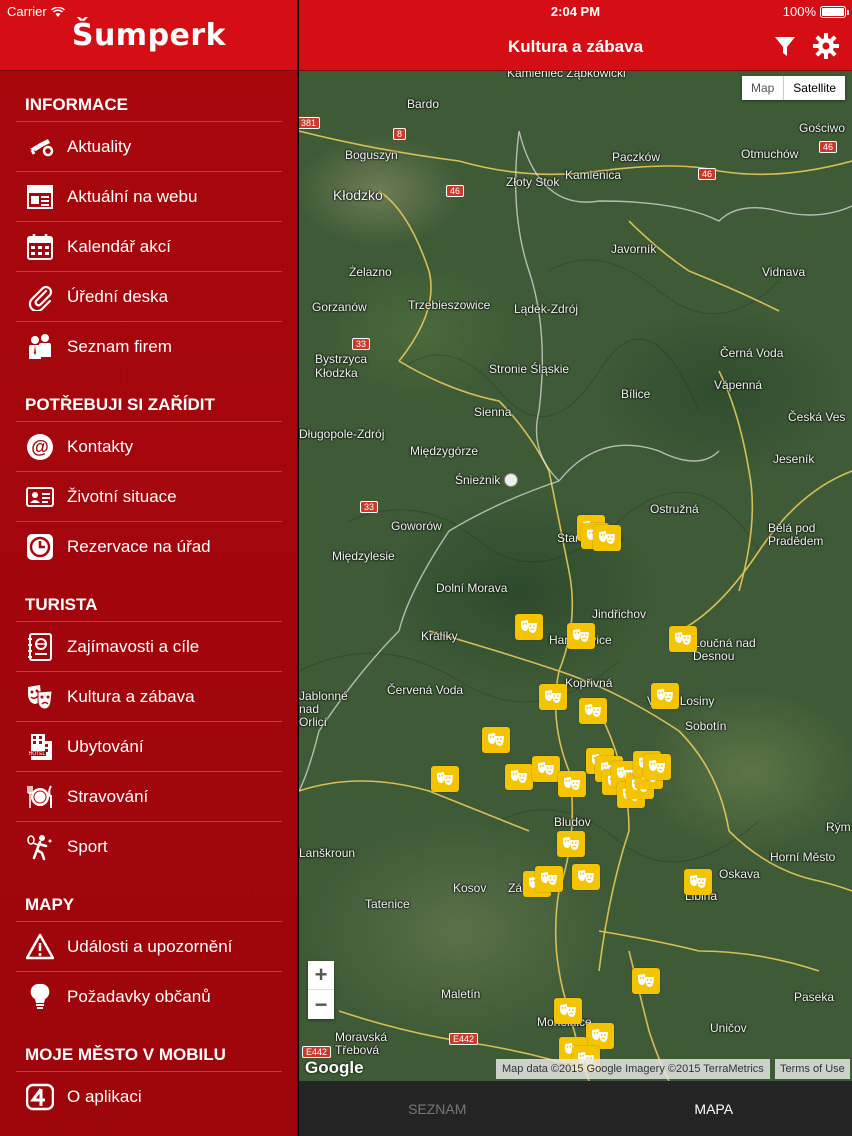 The image size is (852, 1136). I want to click on battery-icon, so click(834, 11).